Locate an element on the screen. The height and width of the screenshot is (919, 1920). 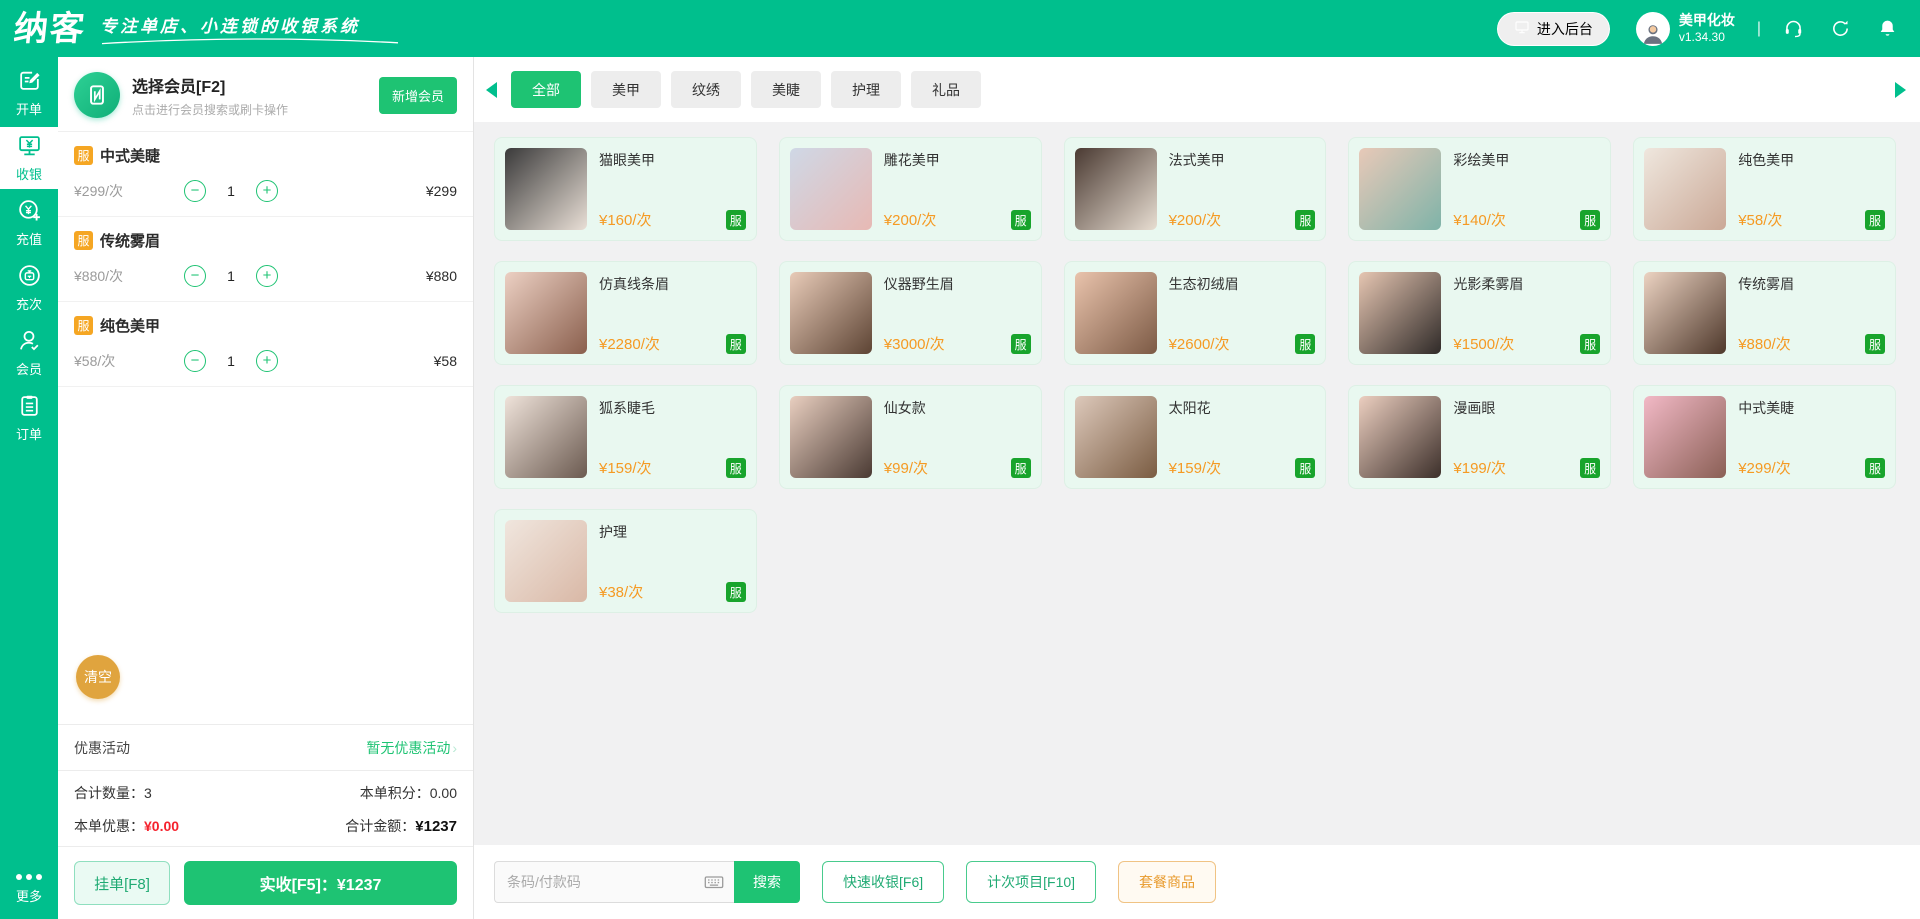
sidebar-item: 会员 is located at coordinates (29, 353).